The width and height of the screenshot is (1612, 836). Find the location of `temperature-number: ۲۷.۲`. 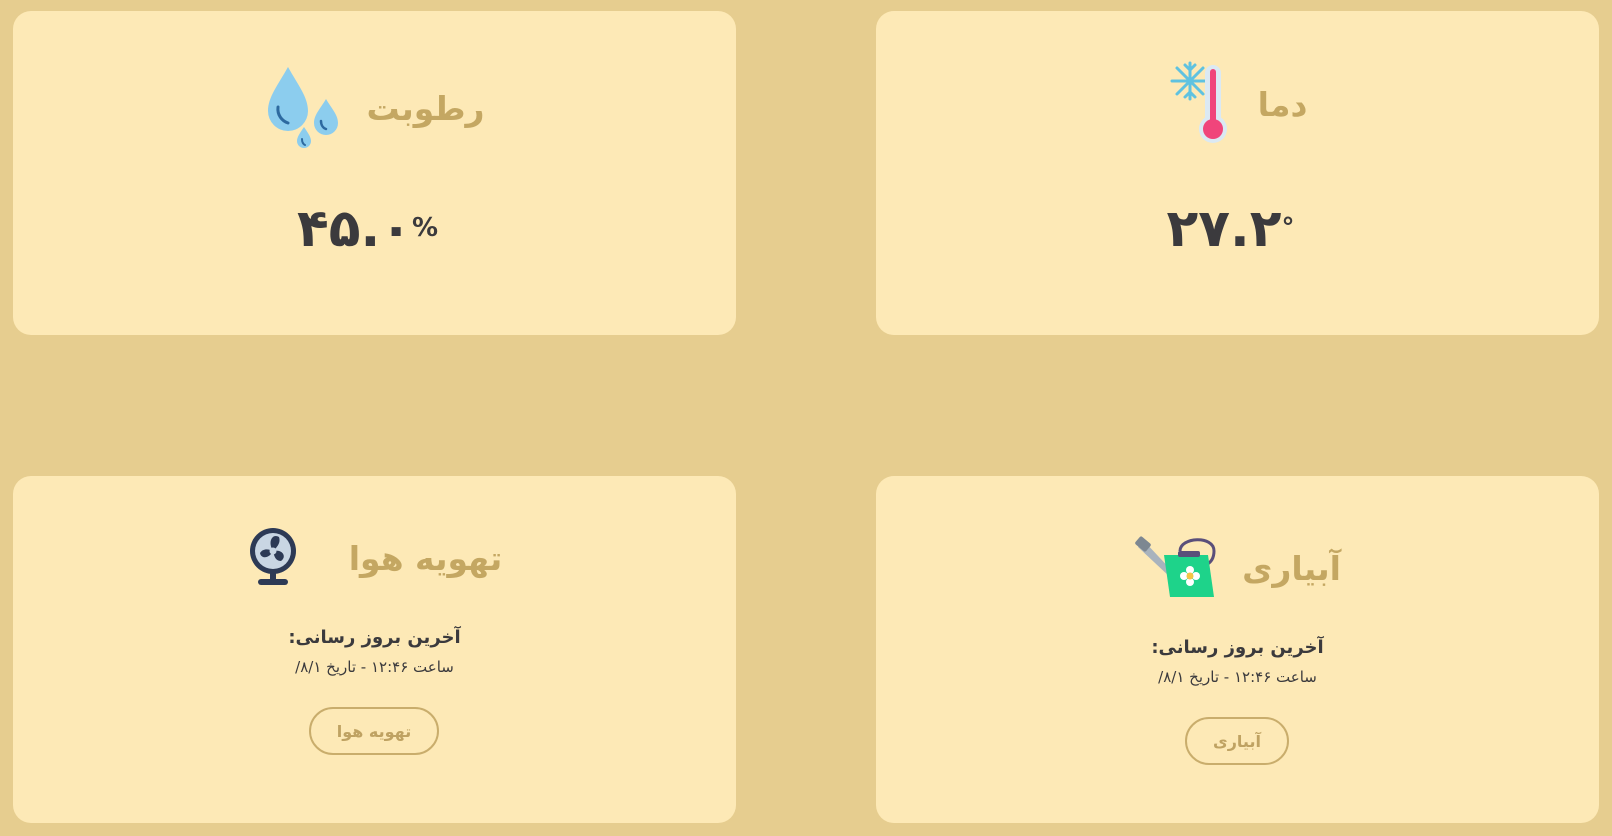

temperature-number: ۲۷.۲ is located at coordinates (1224, 229).